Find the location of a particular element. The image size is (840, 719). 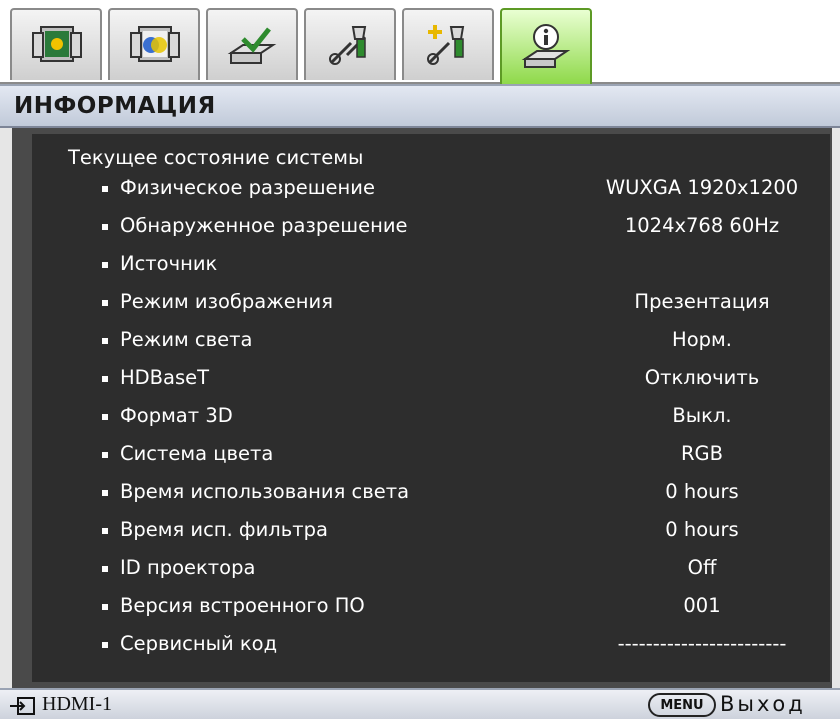

tab-advanced-picture is located at coordinates (154, 44).